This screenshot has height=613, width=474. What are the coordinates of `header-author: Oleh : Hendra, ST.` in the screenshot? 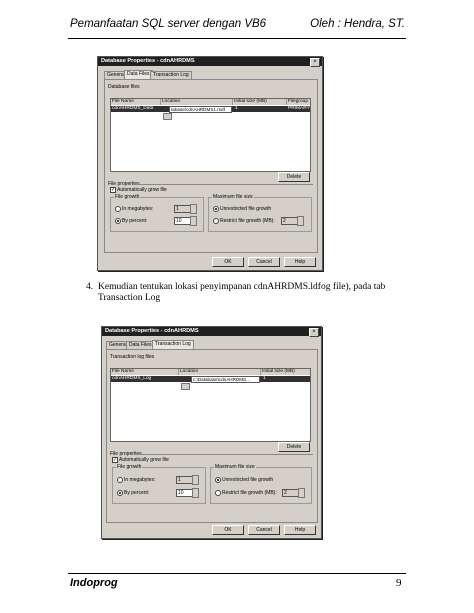 It's located at (357, 24).